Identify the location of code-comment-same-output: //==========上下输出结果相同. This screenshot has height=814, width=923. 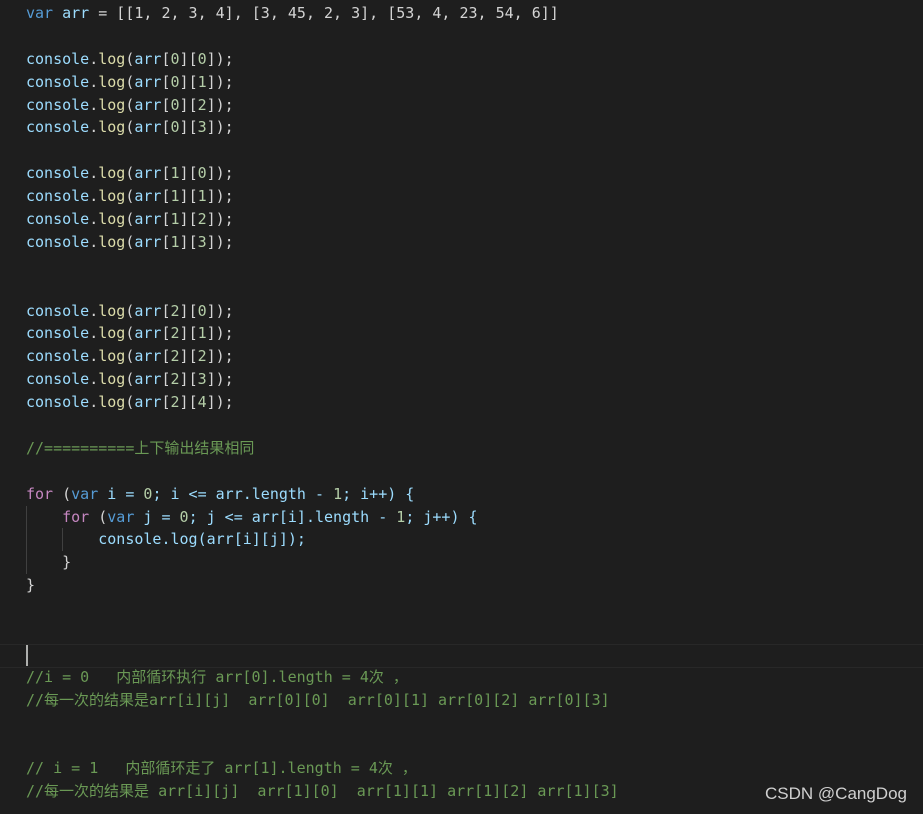
(474, 448).